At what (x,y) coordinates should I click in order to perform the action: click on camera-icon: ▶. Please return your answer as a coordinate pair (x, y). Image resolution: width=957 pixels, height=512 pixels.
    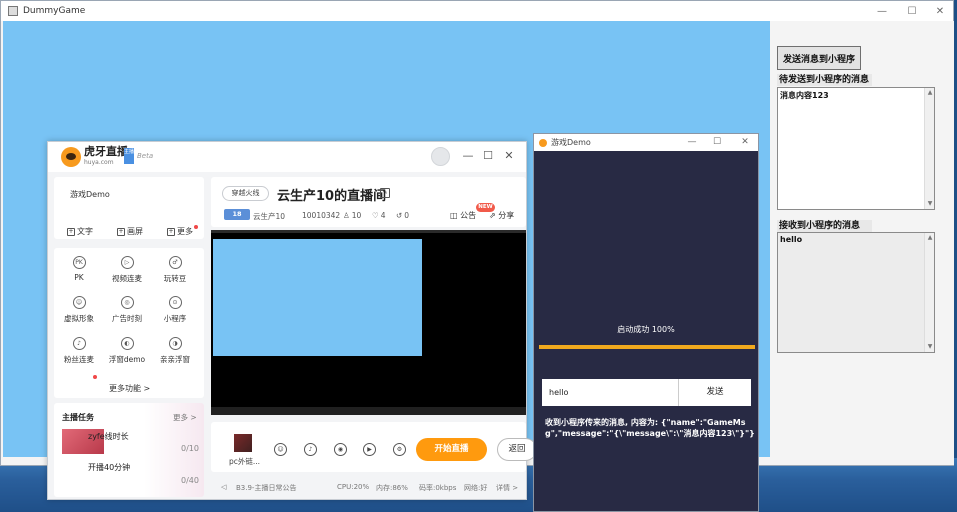
    Looking at the image, I should click on (369, 449).